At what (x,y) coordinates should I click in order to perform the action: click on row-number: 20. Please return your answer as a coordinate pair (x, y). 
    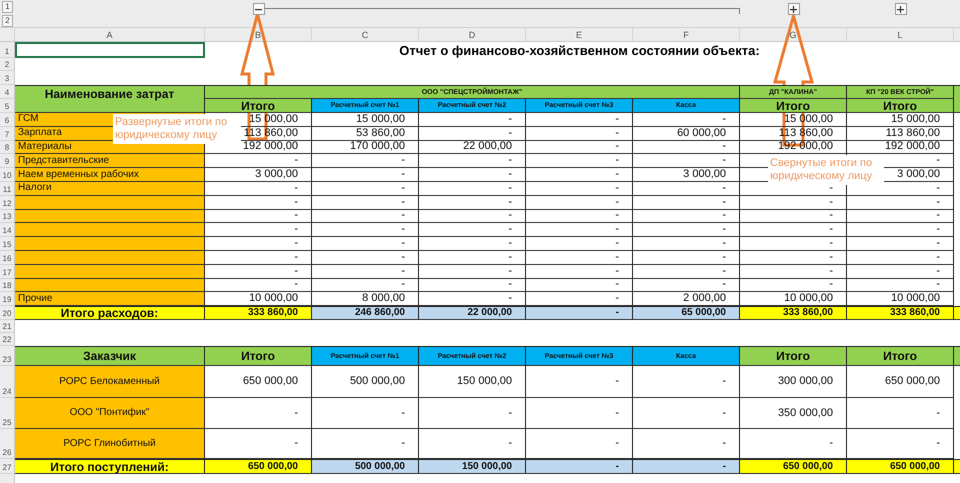
    Looking at the image, I should click on (7, 313).